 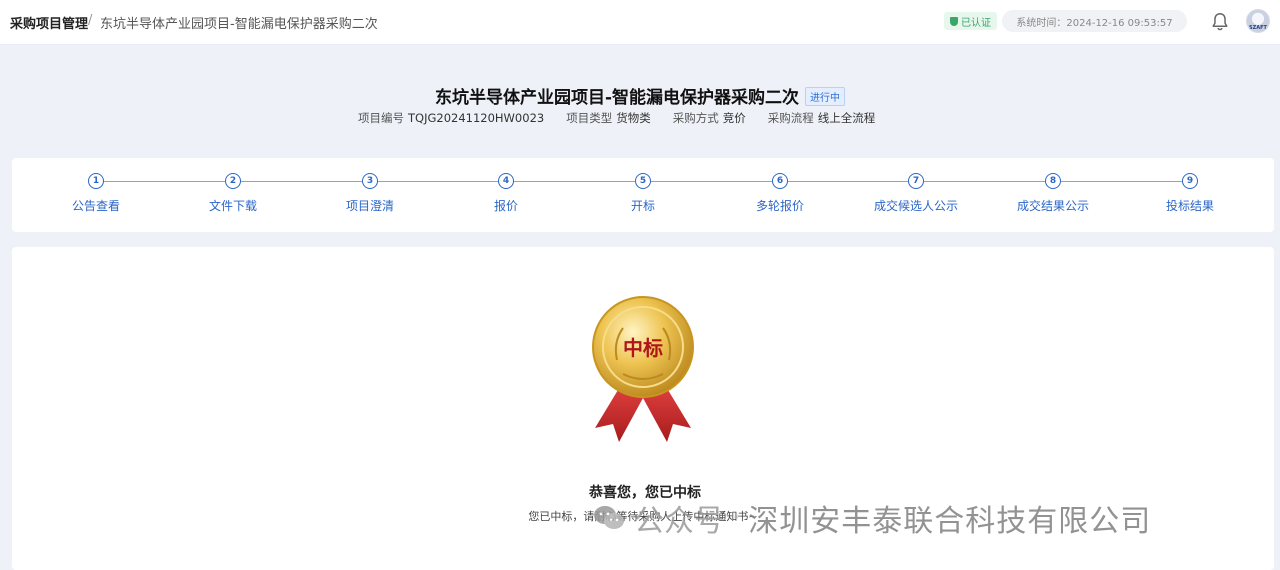 I want to click on meta-value: 线上全流程, so click(x=846, y=118).